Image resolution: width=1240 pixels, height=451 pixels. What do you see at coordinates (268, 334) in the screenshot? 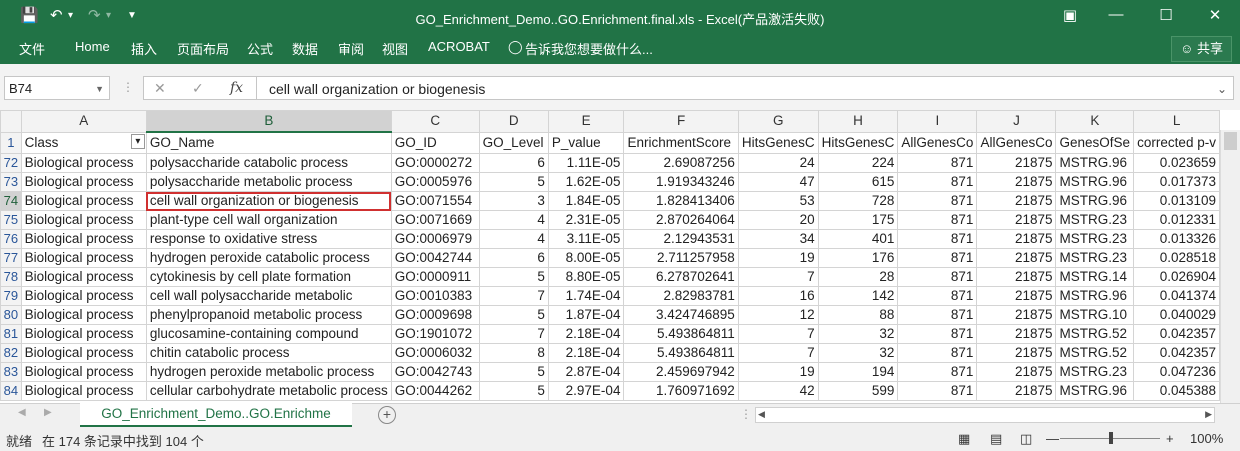
I see `cell: glucosamine-containing compound` at bounding box center [268, 334].